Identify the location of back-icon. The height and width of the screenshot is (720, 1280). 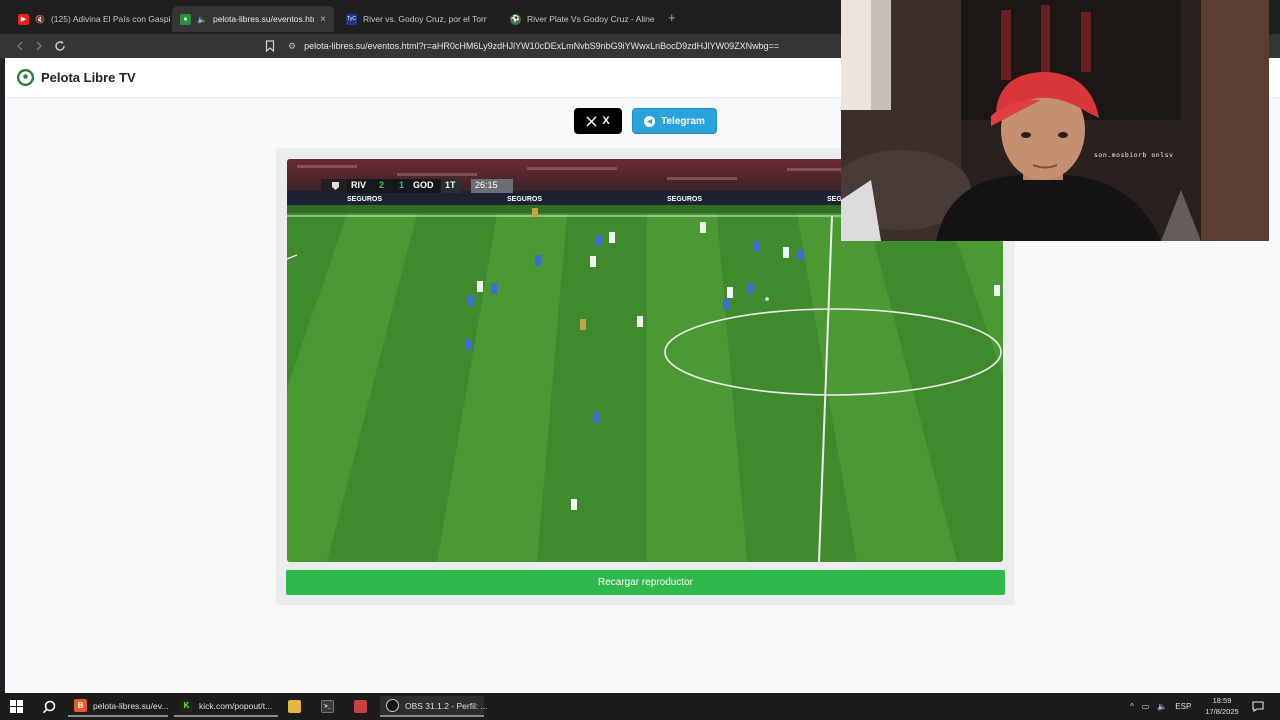
(20, 46).